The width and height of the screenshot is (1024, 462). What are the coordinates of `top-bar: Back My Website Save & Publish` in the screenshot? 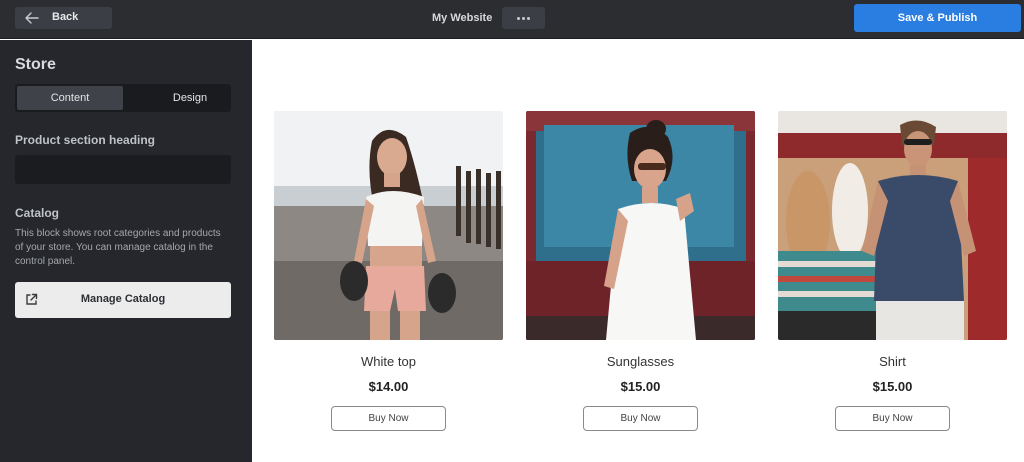 It's located at (512, 19).